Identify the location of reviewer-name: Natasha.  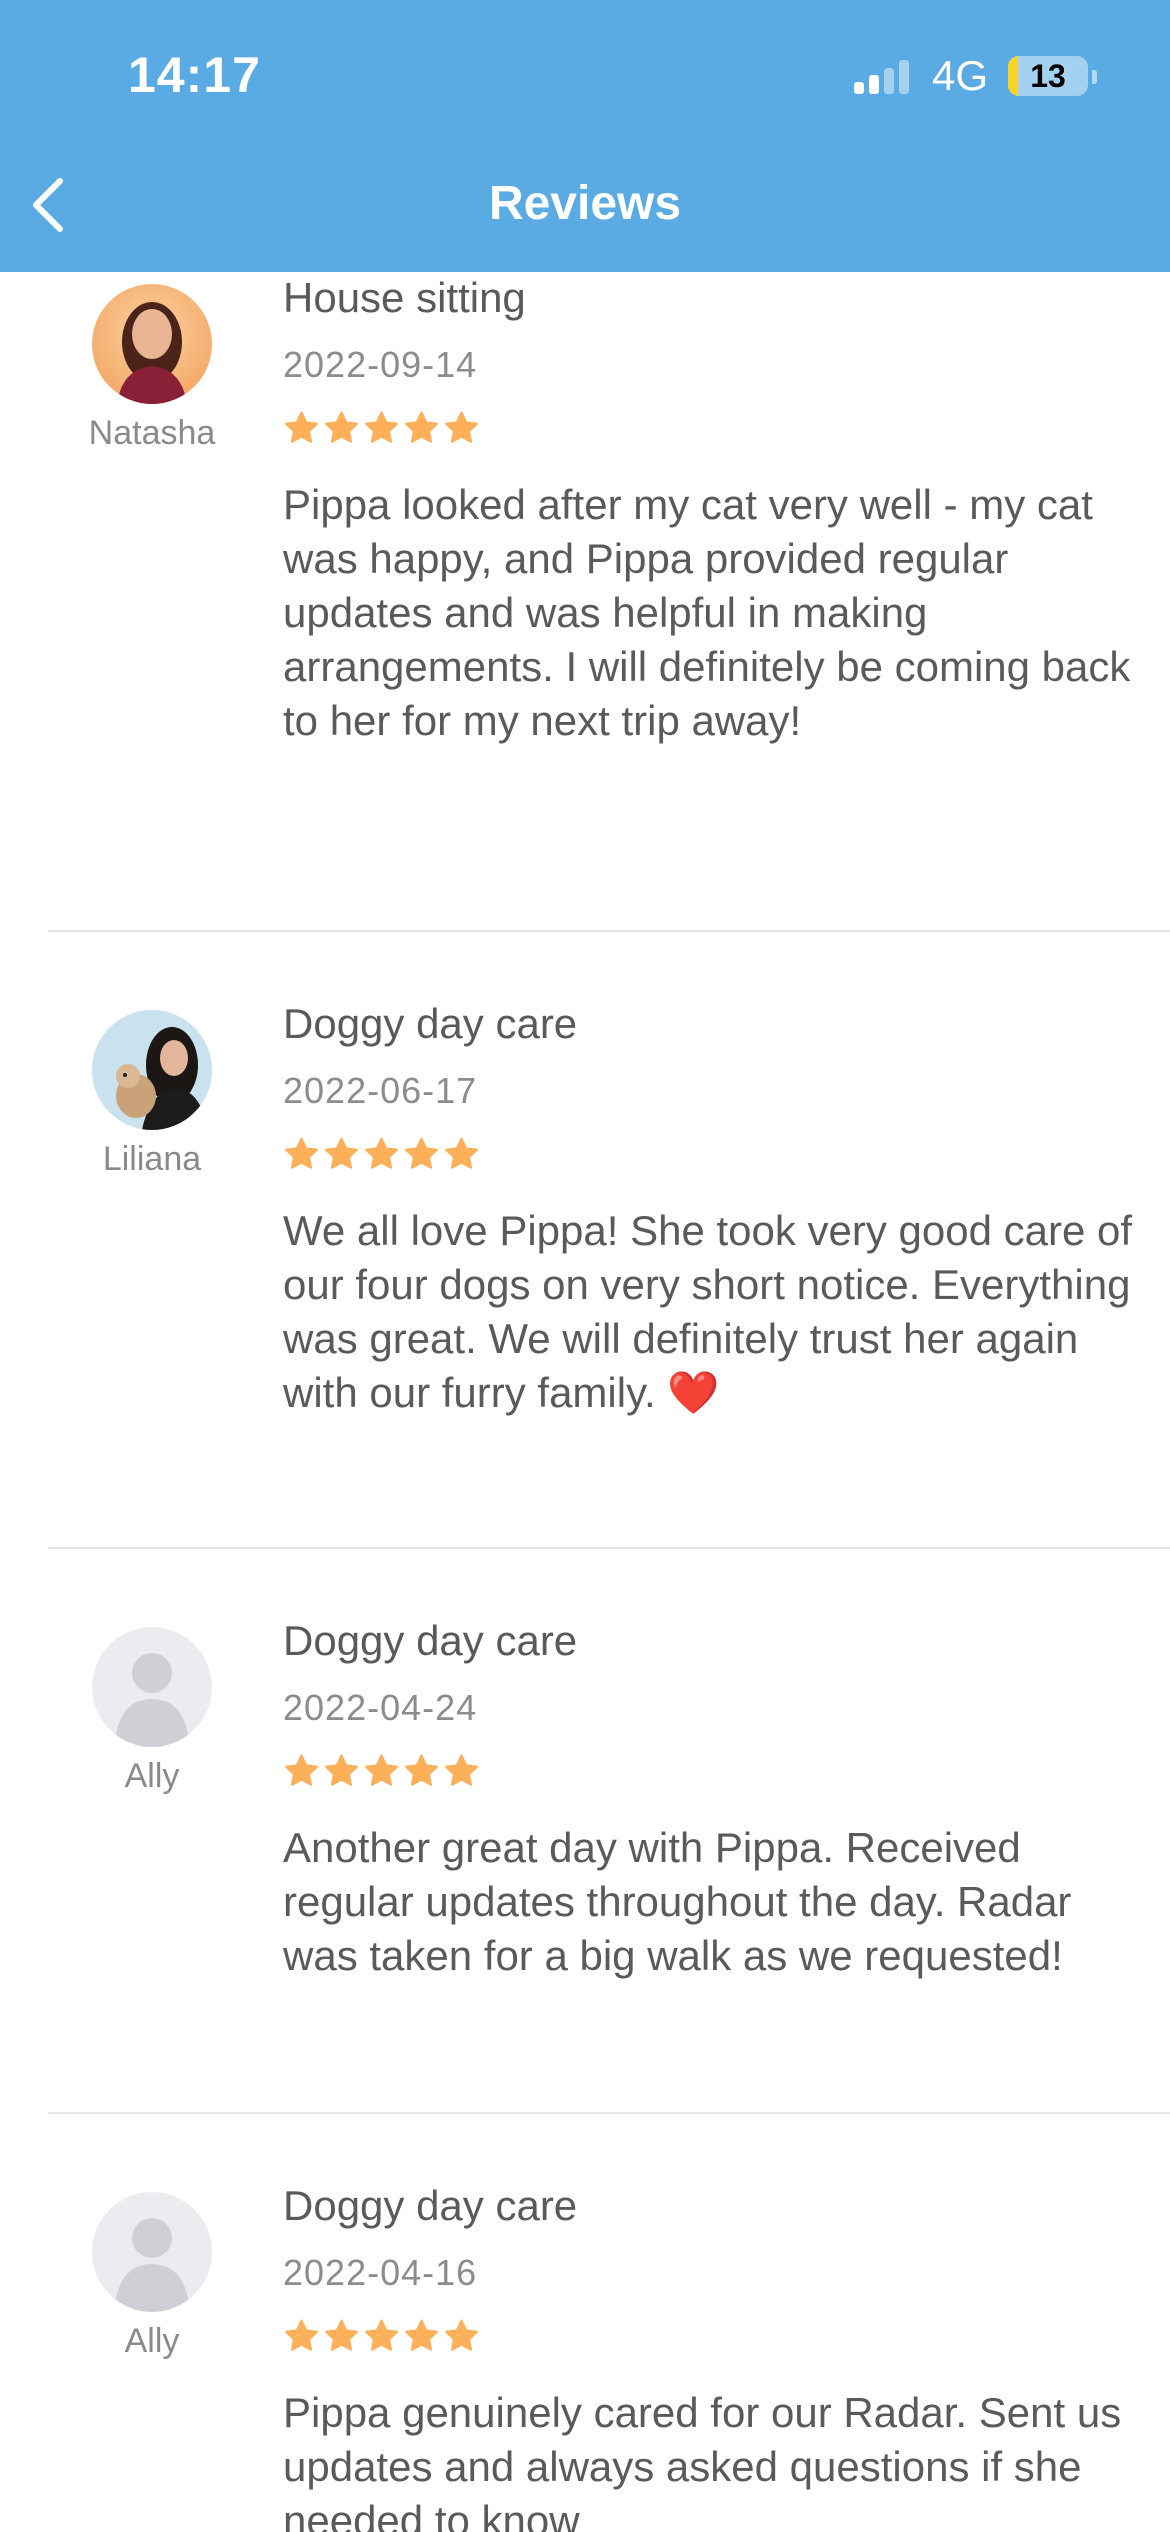
(152, 433).